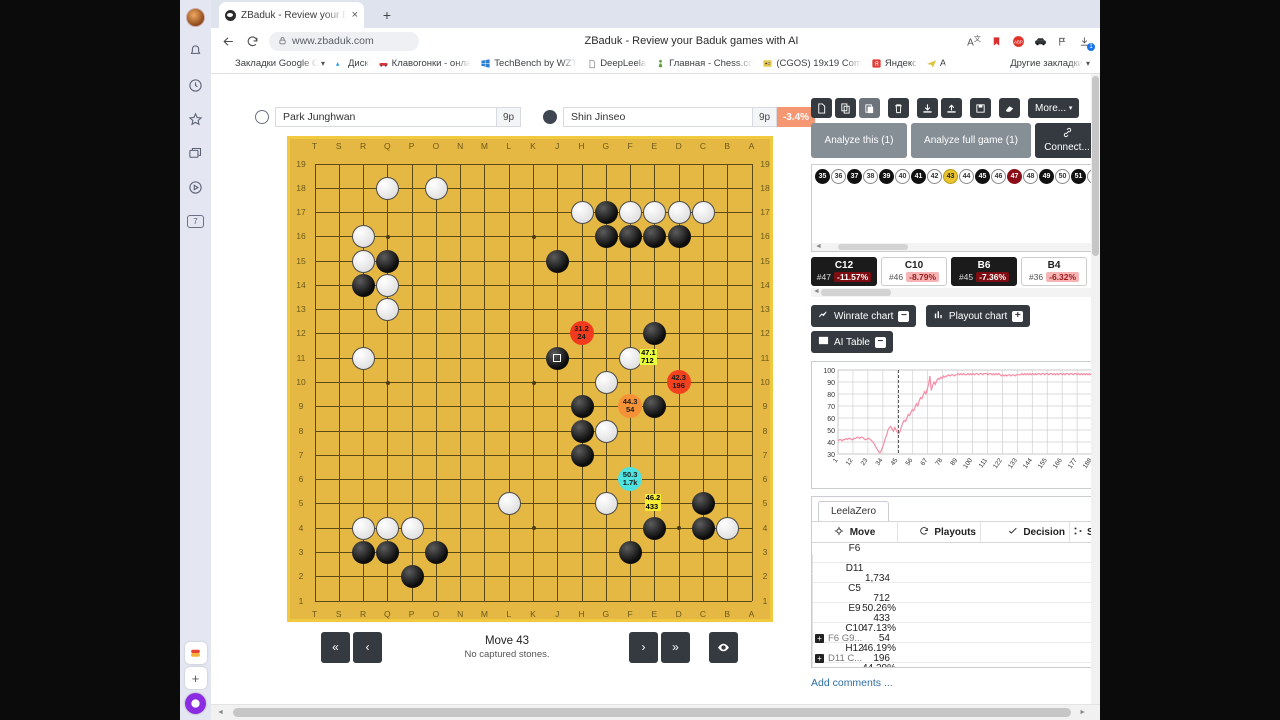 This screenshot has width=1280, height=720. What do you see at coordinates (955, 208) in the screenshot?
I see `move-list: 353637383940414243444546474849505152 ◄ ►` at bounding box center [955, 208].